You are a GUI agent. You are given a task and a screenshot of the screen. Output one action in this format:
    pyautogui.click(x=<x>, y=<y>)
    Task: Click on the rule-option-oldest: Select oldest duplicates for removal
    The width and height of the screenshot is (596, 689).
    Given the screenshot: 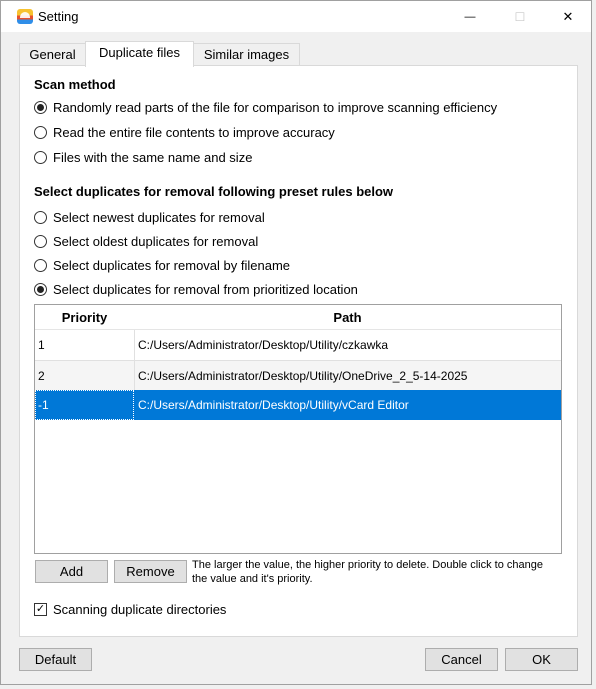 What is the action you would take?
    pyautogui.click(x=146, y=241)
    